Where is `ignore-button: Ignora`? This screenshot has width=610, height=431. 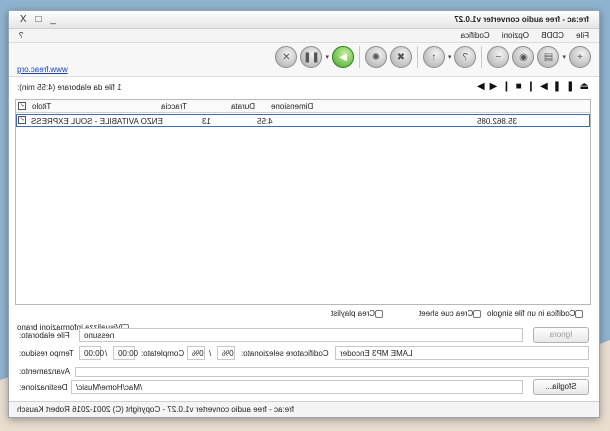
ignore-button: Ignora is located at coordinates (561, 335).